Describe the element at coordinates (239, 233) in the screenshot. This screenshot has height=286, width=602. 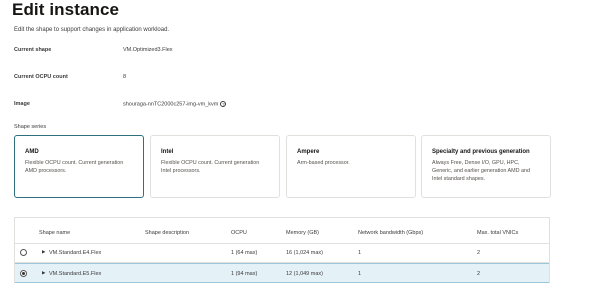
I see `column-header-ocpu: OCPU` at that location.